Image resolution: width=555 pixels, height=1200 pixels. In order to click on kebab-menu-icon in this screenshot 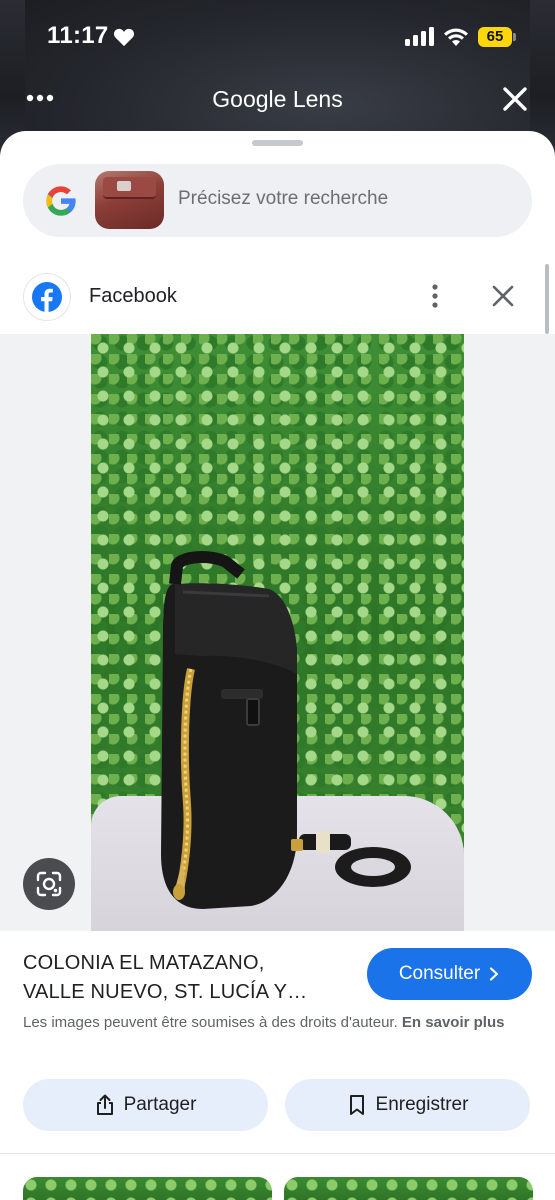, I will do `click(435, 296)`.